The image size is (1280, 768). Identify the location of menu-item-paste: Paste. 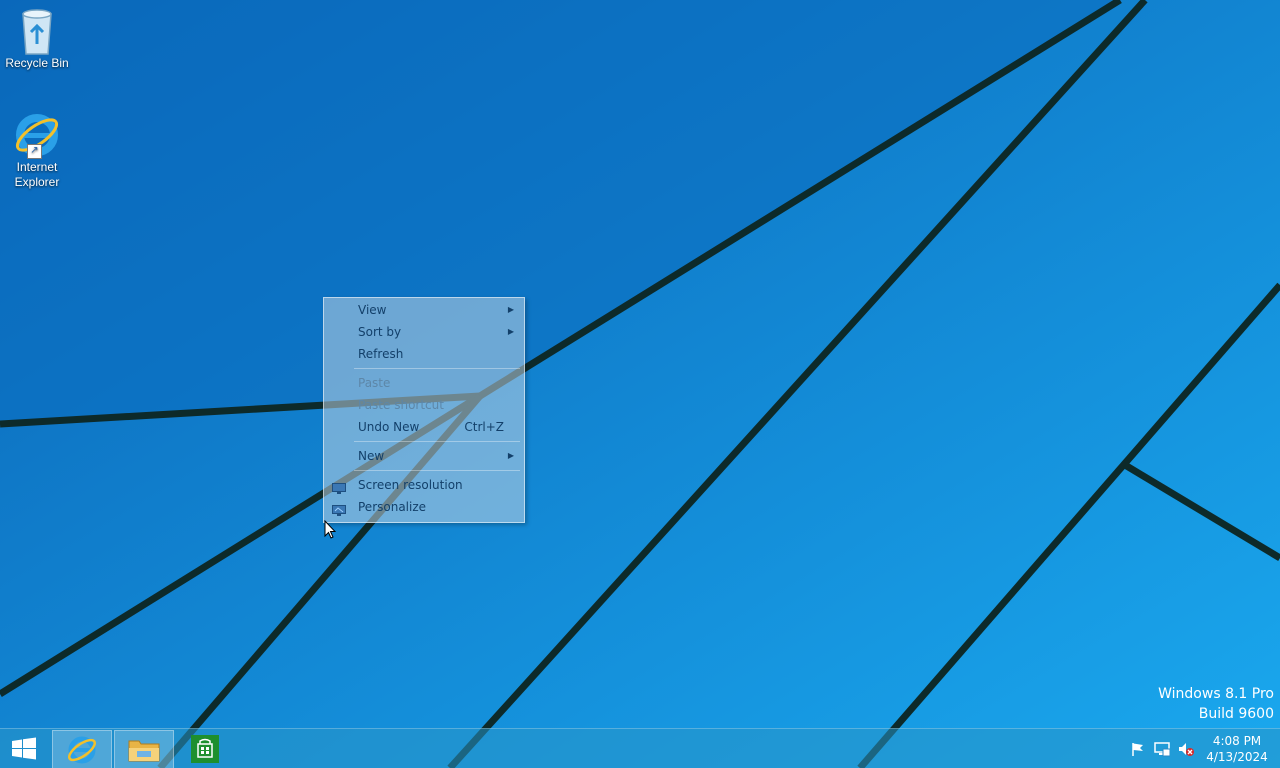
(424, 383).